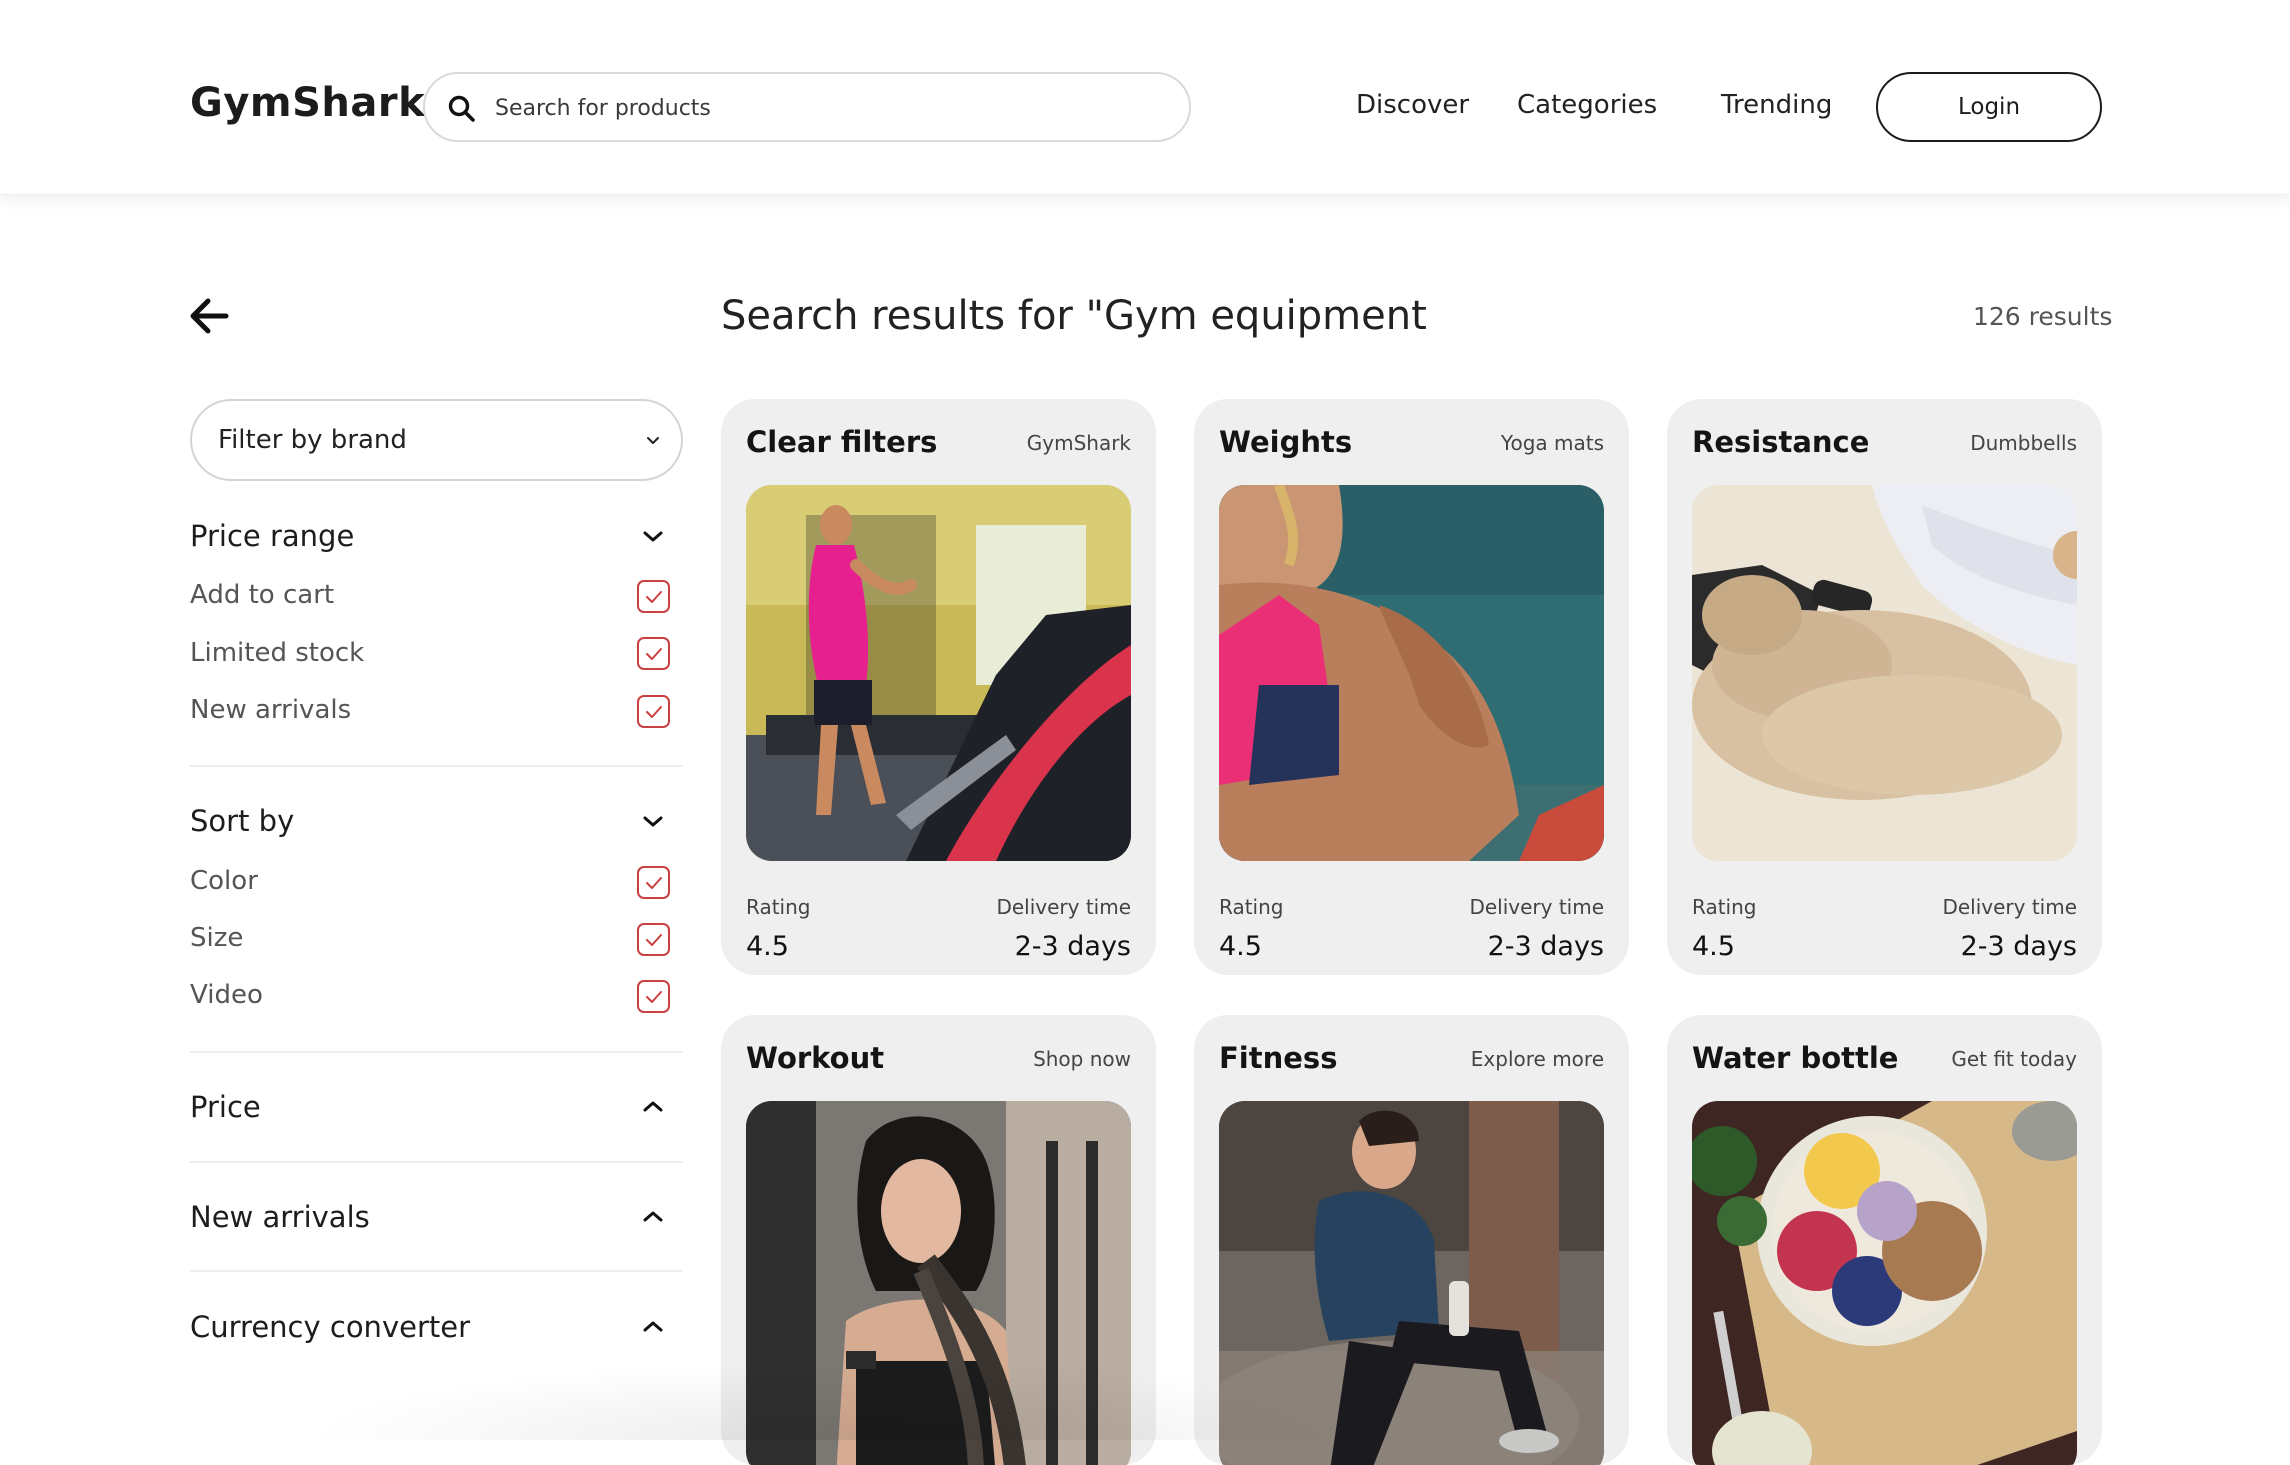 The width and height of the screenshot is (2290, 1465). Describe the element at coordinates (1411, 673) in the screenshot. I see `card-image-athlete` at that location.